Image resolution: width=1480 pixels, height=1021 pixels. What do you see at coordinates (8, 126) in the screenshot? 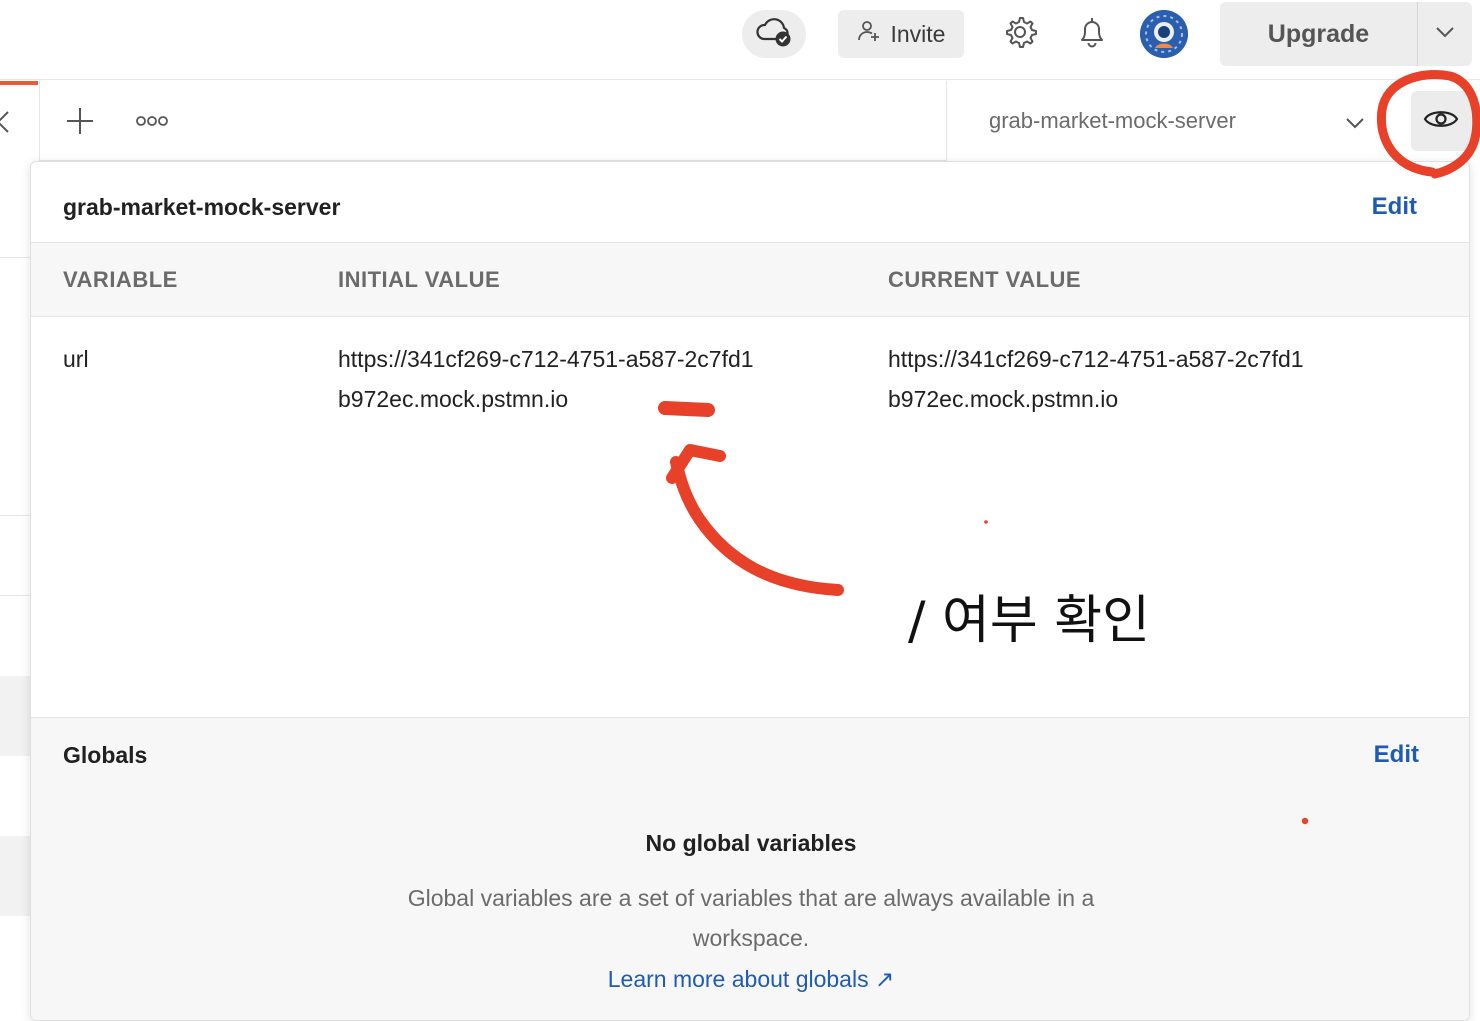
I see `collapse-icon` at bounding box center [8, 126].